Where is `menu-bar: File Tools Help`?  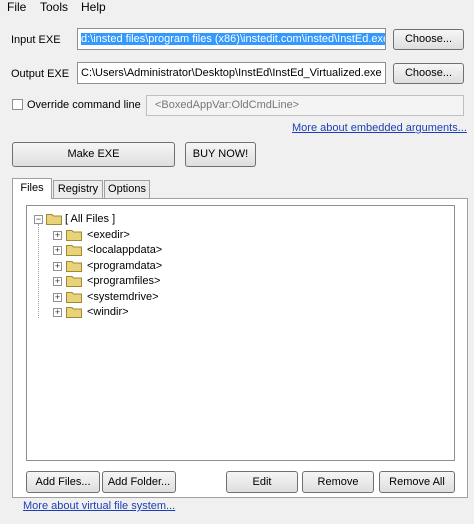 menu-bar: File Tools Help is located at coordinates (237, 8).